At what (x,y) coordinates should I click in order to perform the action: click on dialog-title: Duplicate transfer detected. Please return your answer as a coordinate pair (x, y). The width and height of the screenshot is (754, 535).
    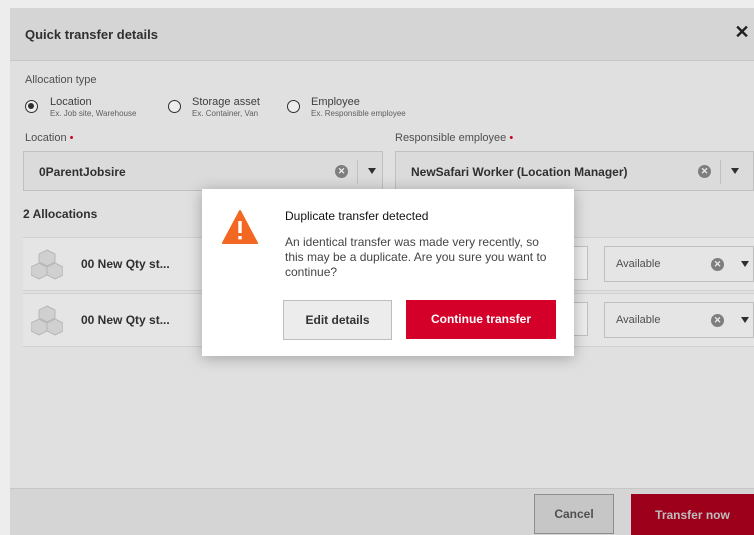
    Looking at the image, I should click on (357, 216).